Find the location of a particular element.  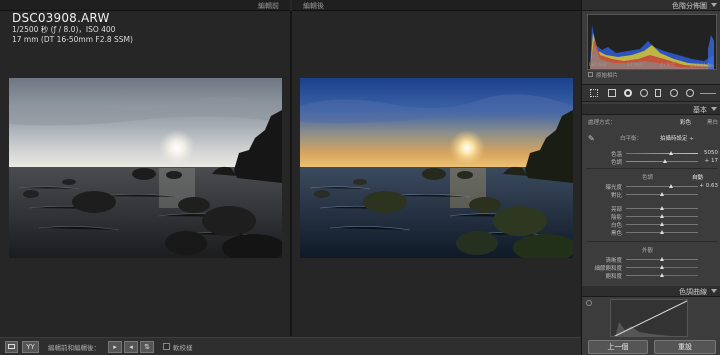

clarity-label: 清晰度 is located at coordinates (613, 261).